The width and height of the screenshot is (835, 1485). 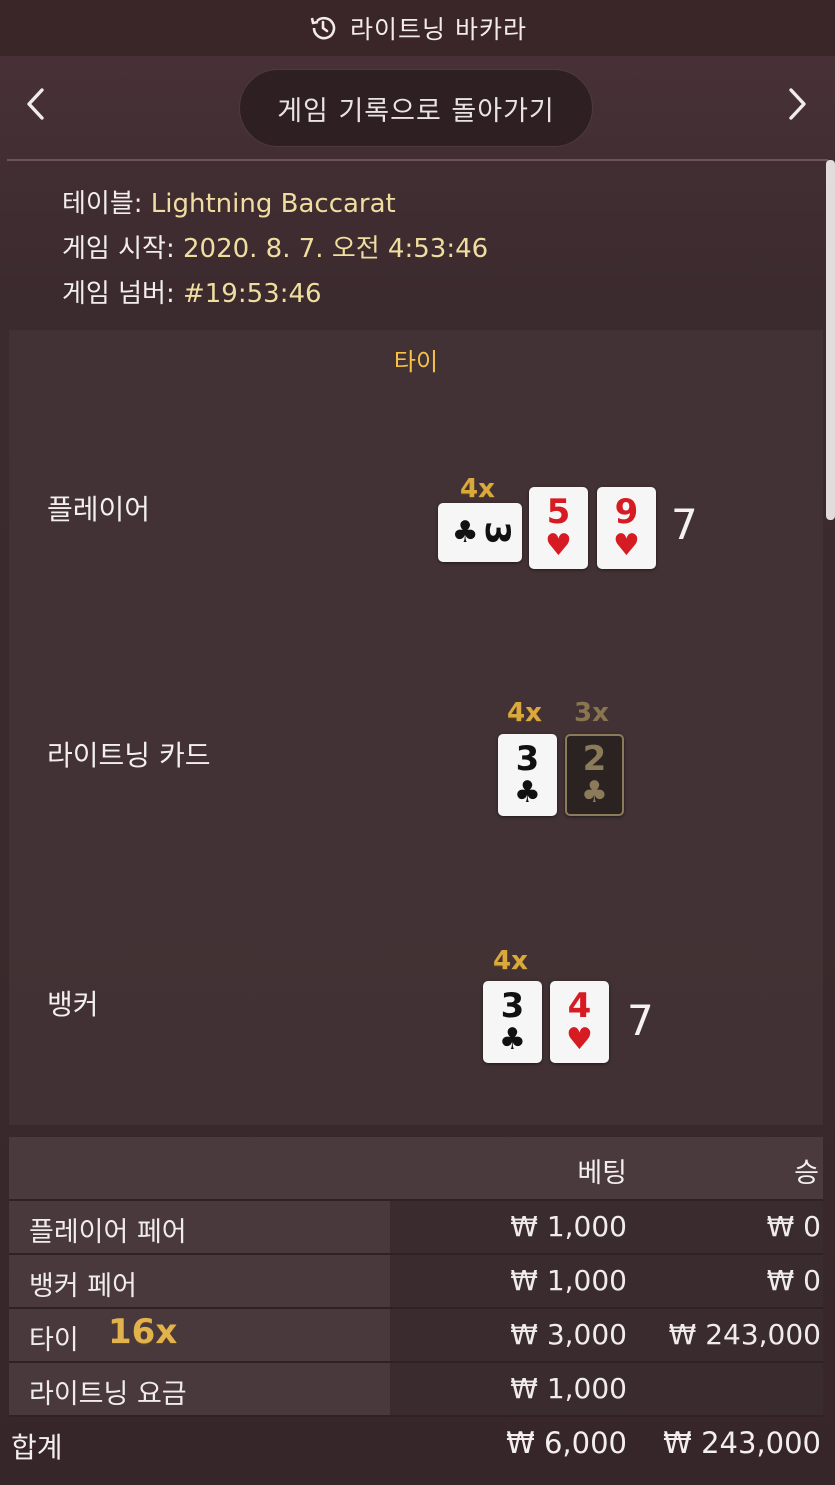 What do you see at coordinates (524, 713) in the screenshot?
I see `lightning-card-1-multiplier: 4x` at bounding box center [524, 713].